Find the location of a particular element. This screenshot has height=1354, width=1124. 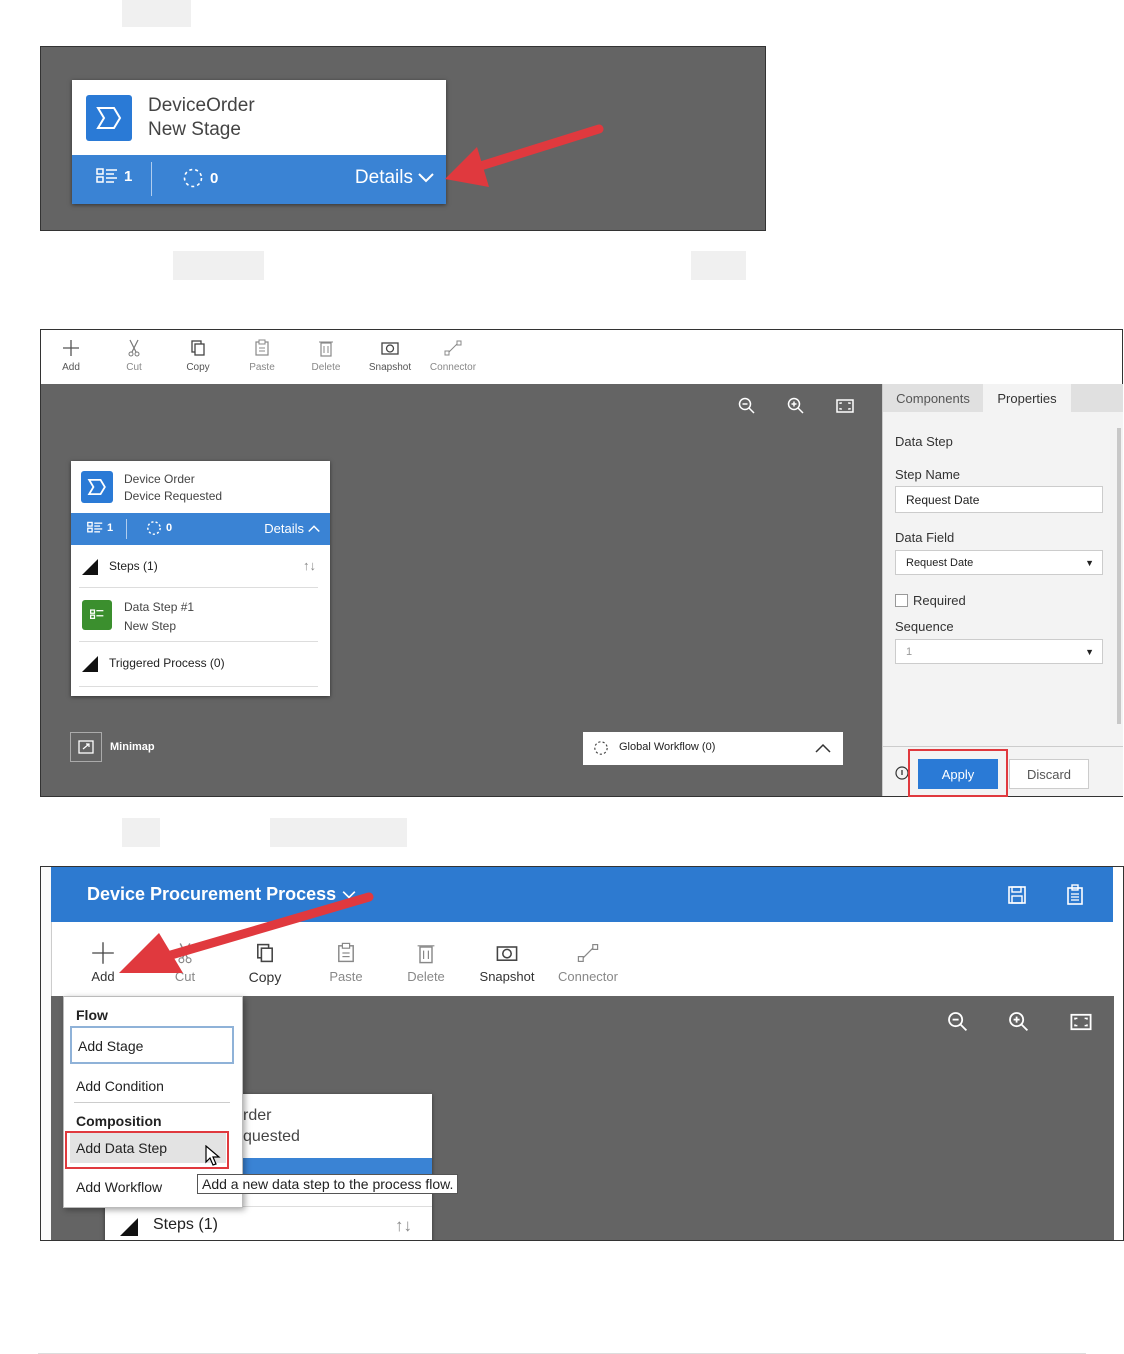

workflow-count: 0 is located at coordinates (214, 178).